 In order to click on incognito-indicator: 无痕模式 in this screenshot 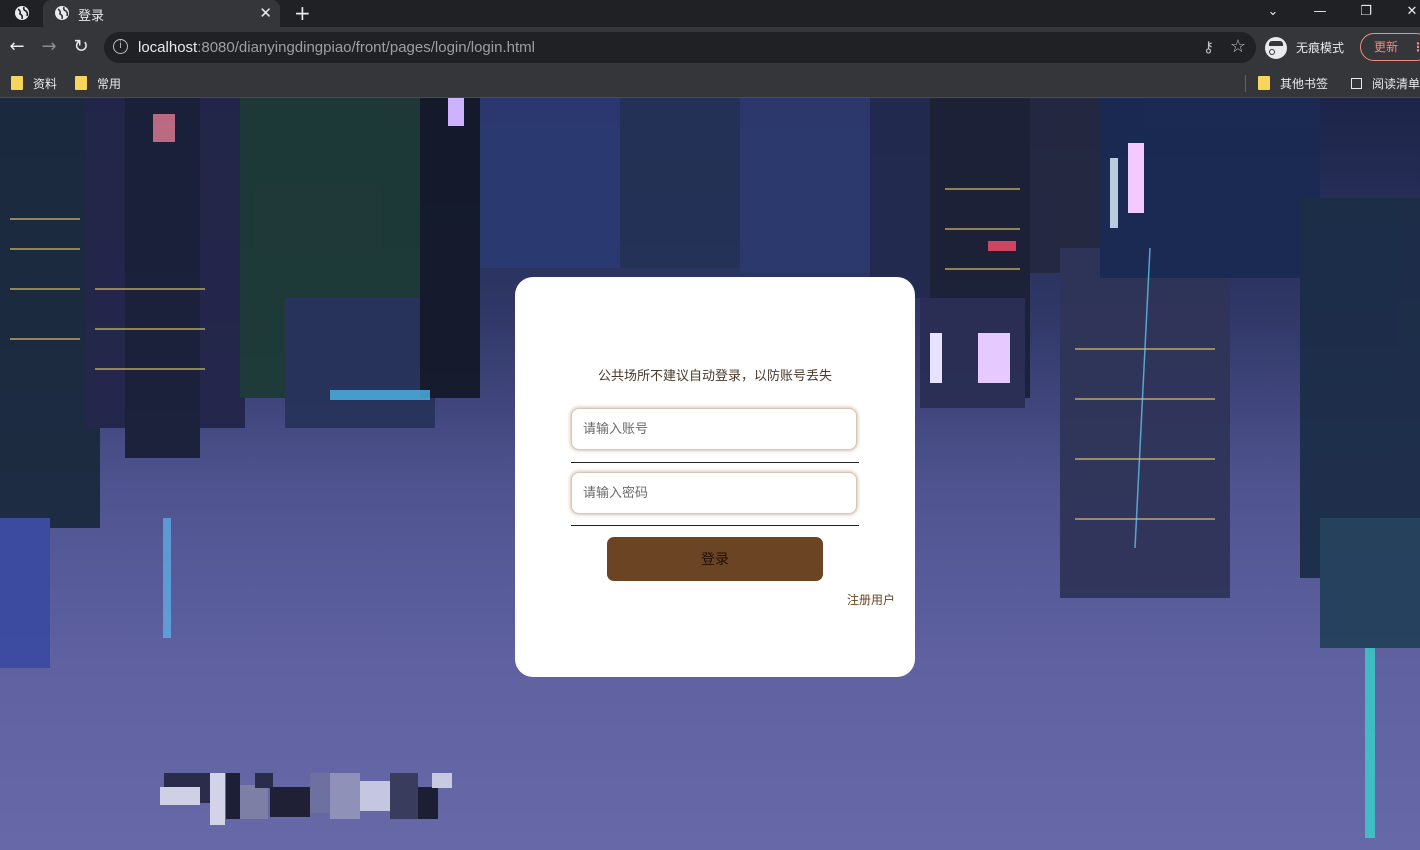, I will do `click(1304, 47)`.